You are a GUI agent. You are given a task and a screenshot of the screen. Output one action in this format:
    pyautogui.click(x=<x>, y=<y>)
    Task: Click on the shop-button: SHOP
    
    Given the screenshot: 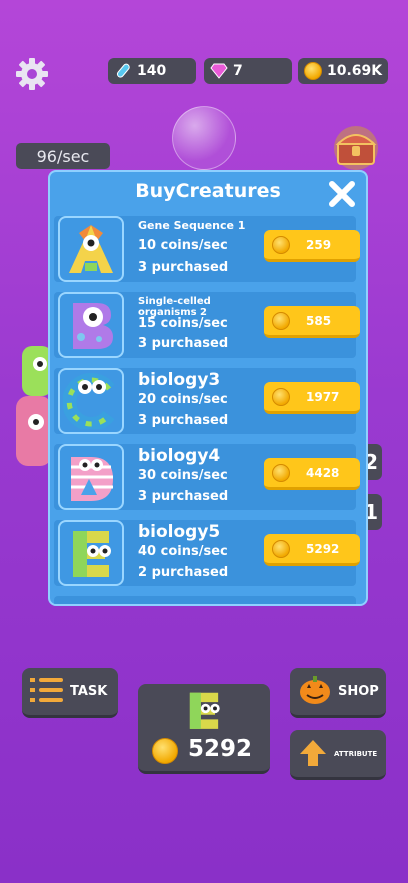 What is the action you would take?
    pyautogui.click(x=338, y=693)
    